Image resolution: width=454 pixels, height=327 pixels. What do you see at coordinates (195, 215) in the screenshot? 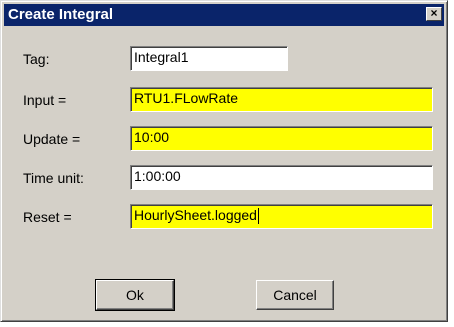
I see `reset-value: HourlySheet.logged` at bounding box center [195, 215].